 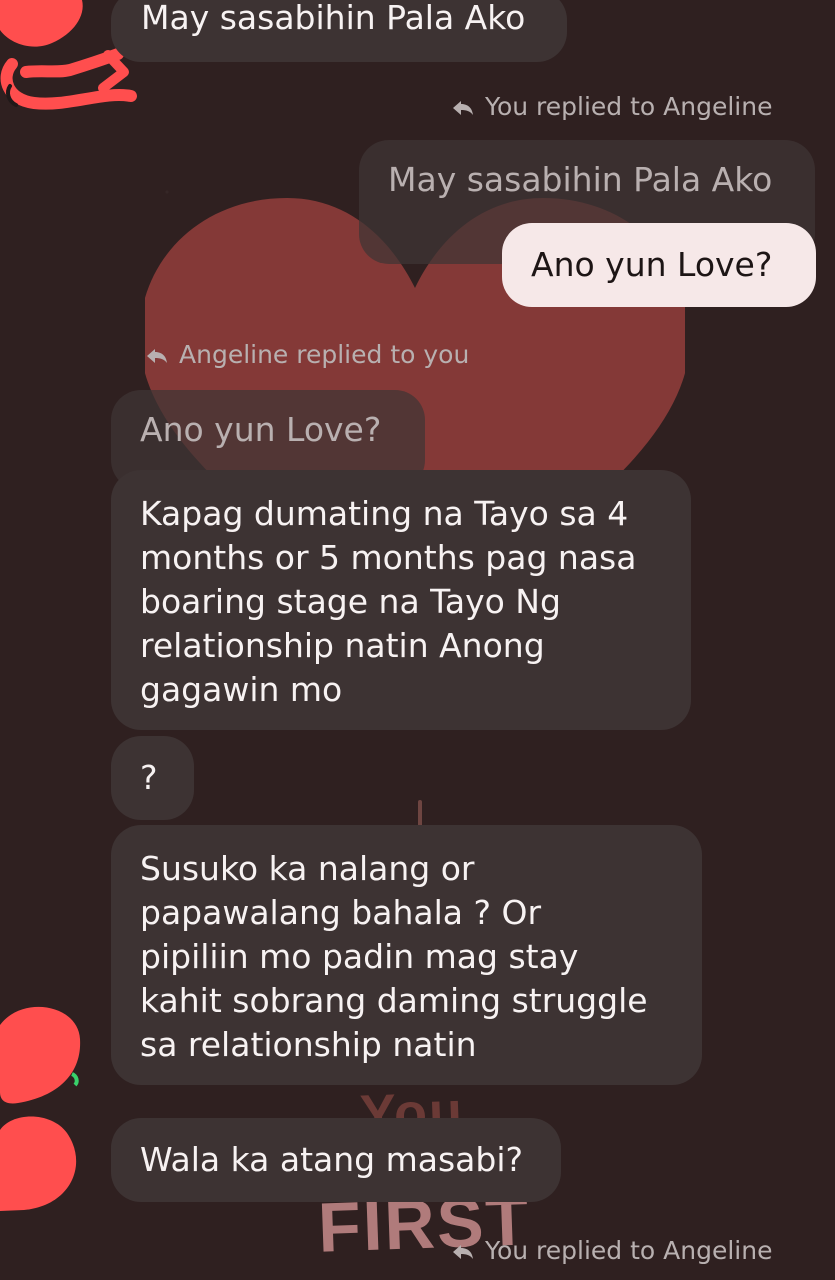 What do you see at coordinates (350, 601) in the screenshot?
I see `message-line: boaring stage na Tayo Ng` at bounding box center [350, 601].